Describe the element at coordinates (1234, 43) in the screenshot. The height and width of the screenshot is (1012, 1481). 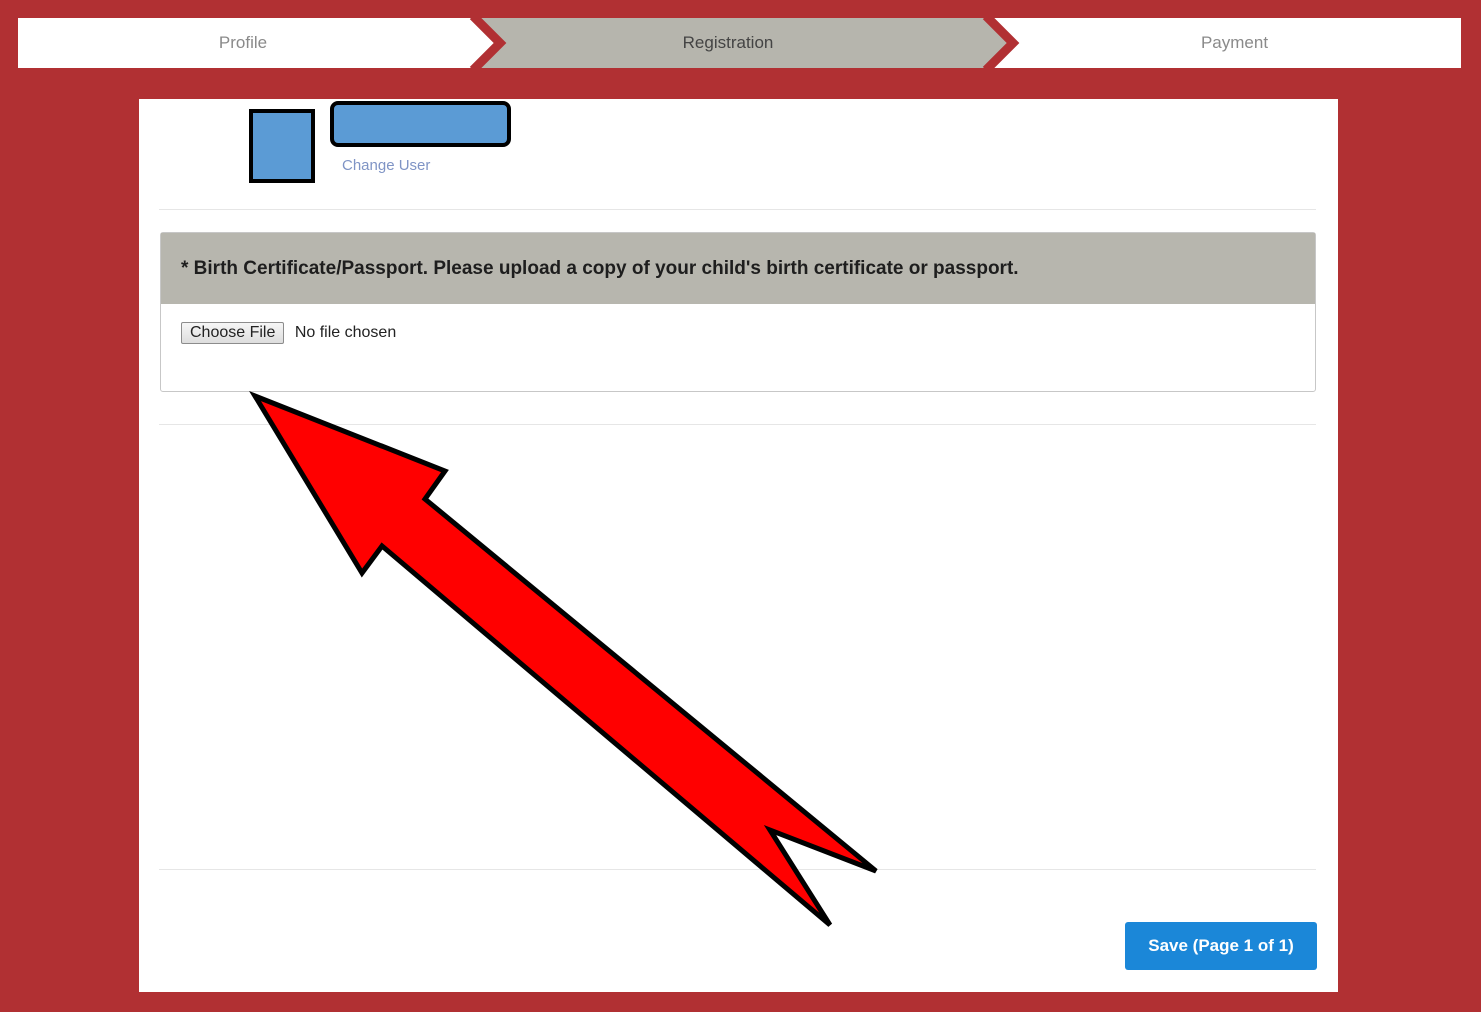
I see `step-payment: Payment` at that location.